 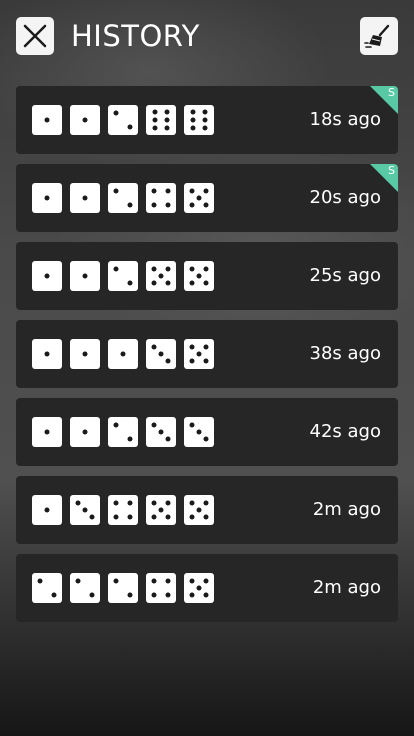 I want to click on close-button, so click(x=35, y=36).